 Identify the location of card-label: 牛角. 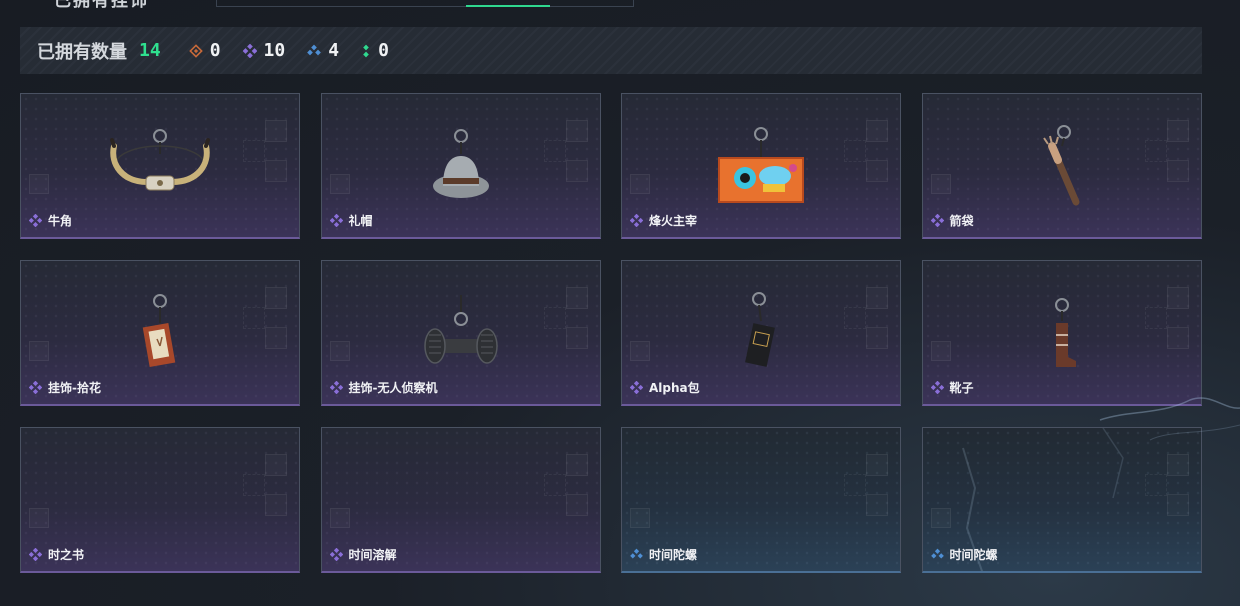
(50, 220).